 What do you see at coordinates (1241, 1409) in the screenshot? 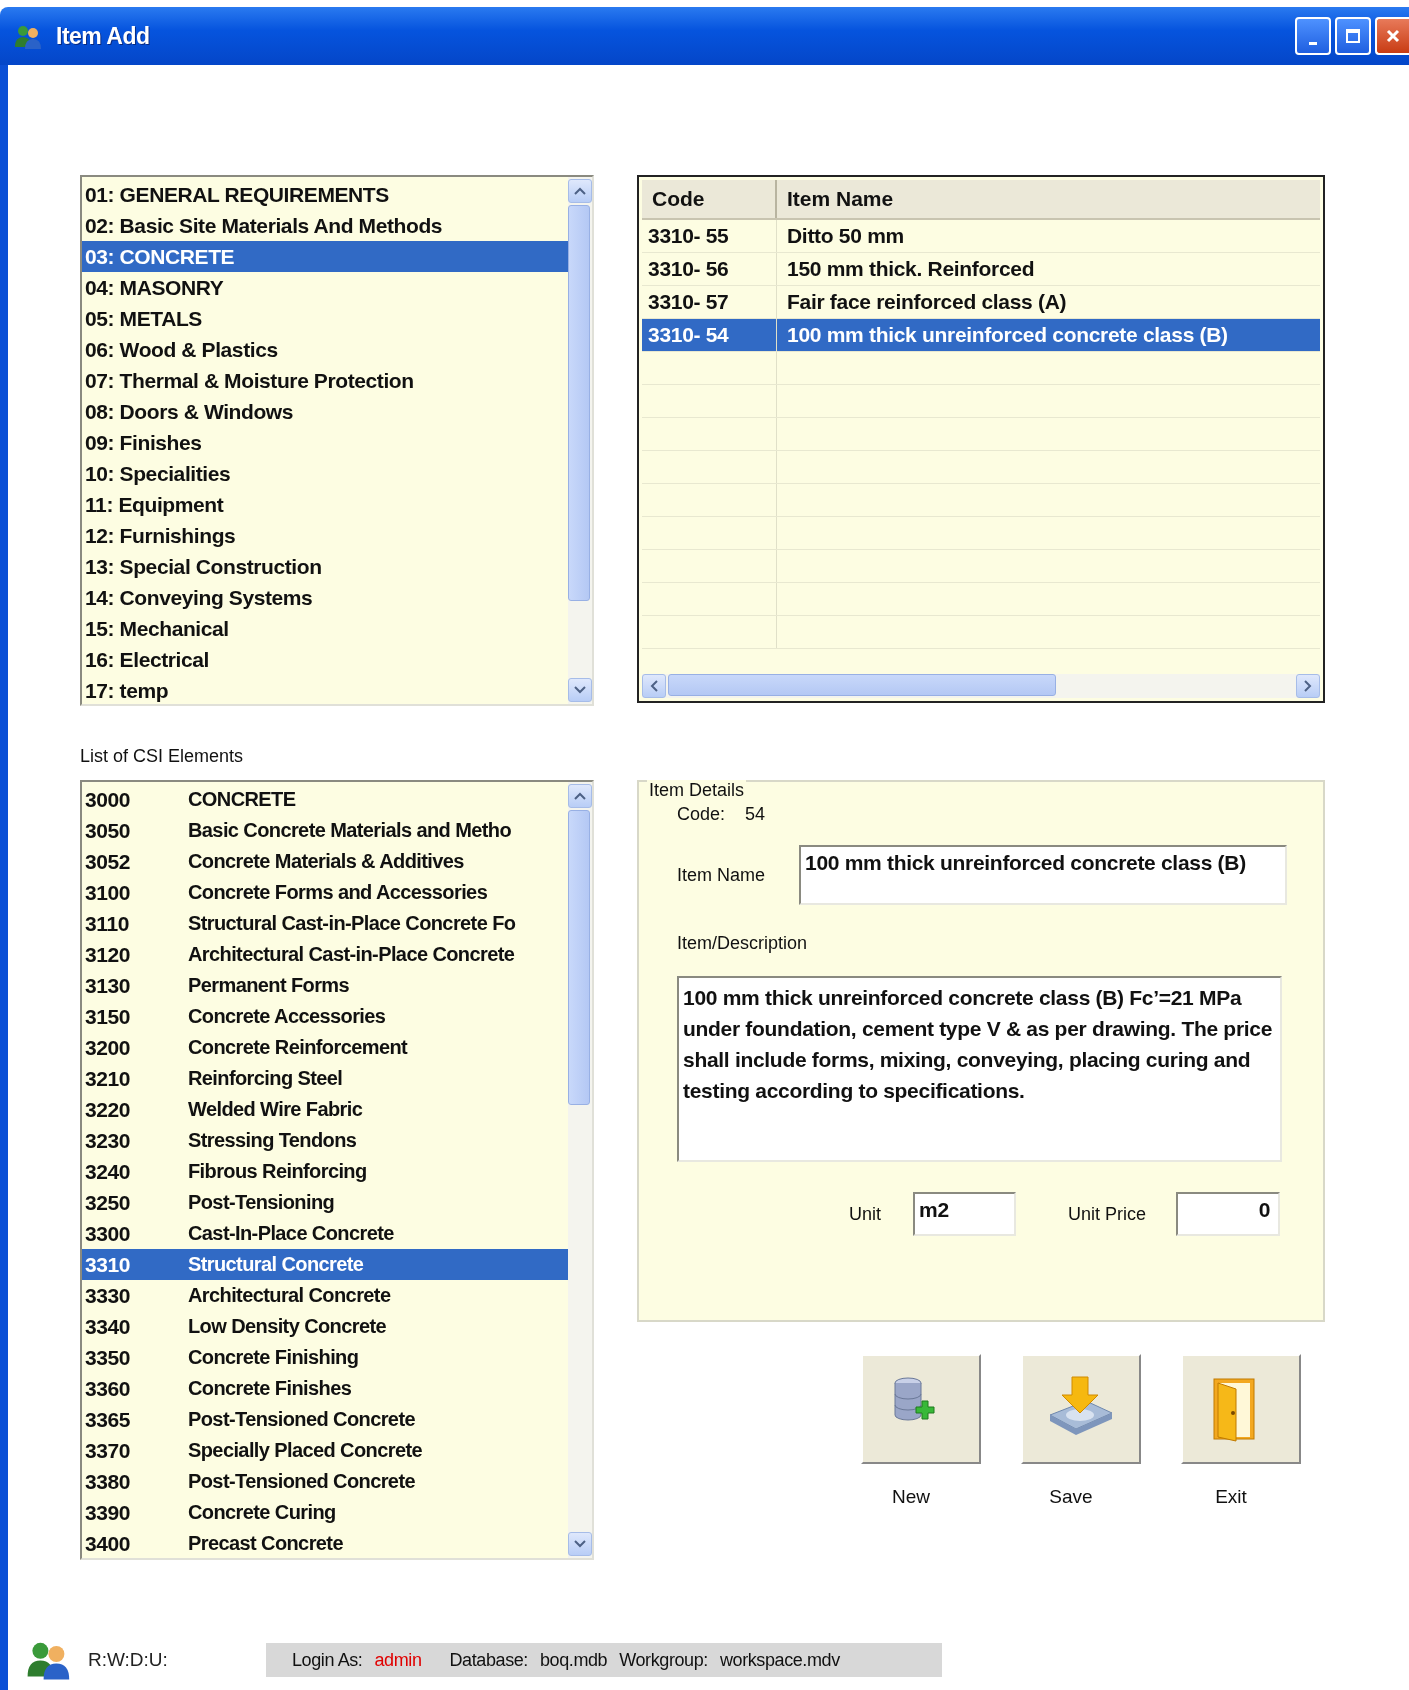
I see `exit-button` at bounding box center [1241, 1409].